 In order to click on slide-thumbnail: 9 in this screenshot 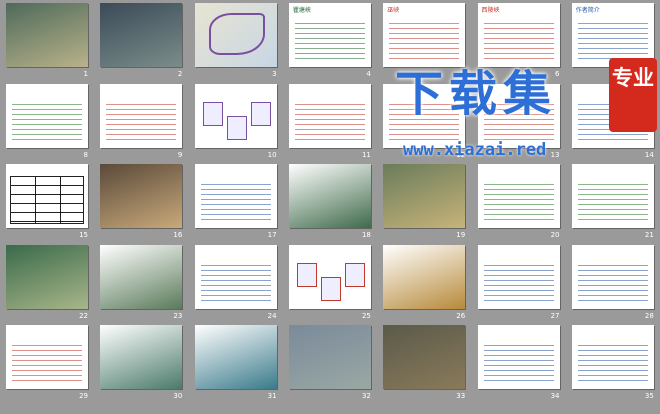, I will do `click(141, 122)`.